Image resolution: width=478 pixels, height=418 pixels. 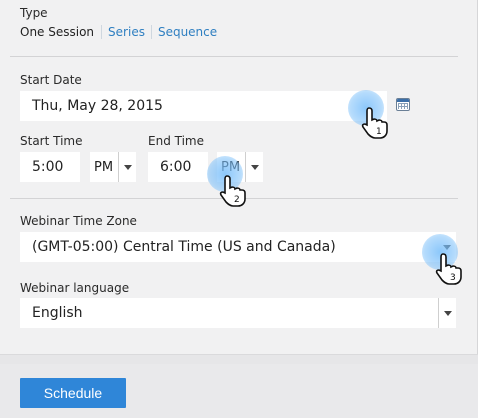 I want to click on step-2-label: 2, so click(x=237, y=200).